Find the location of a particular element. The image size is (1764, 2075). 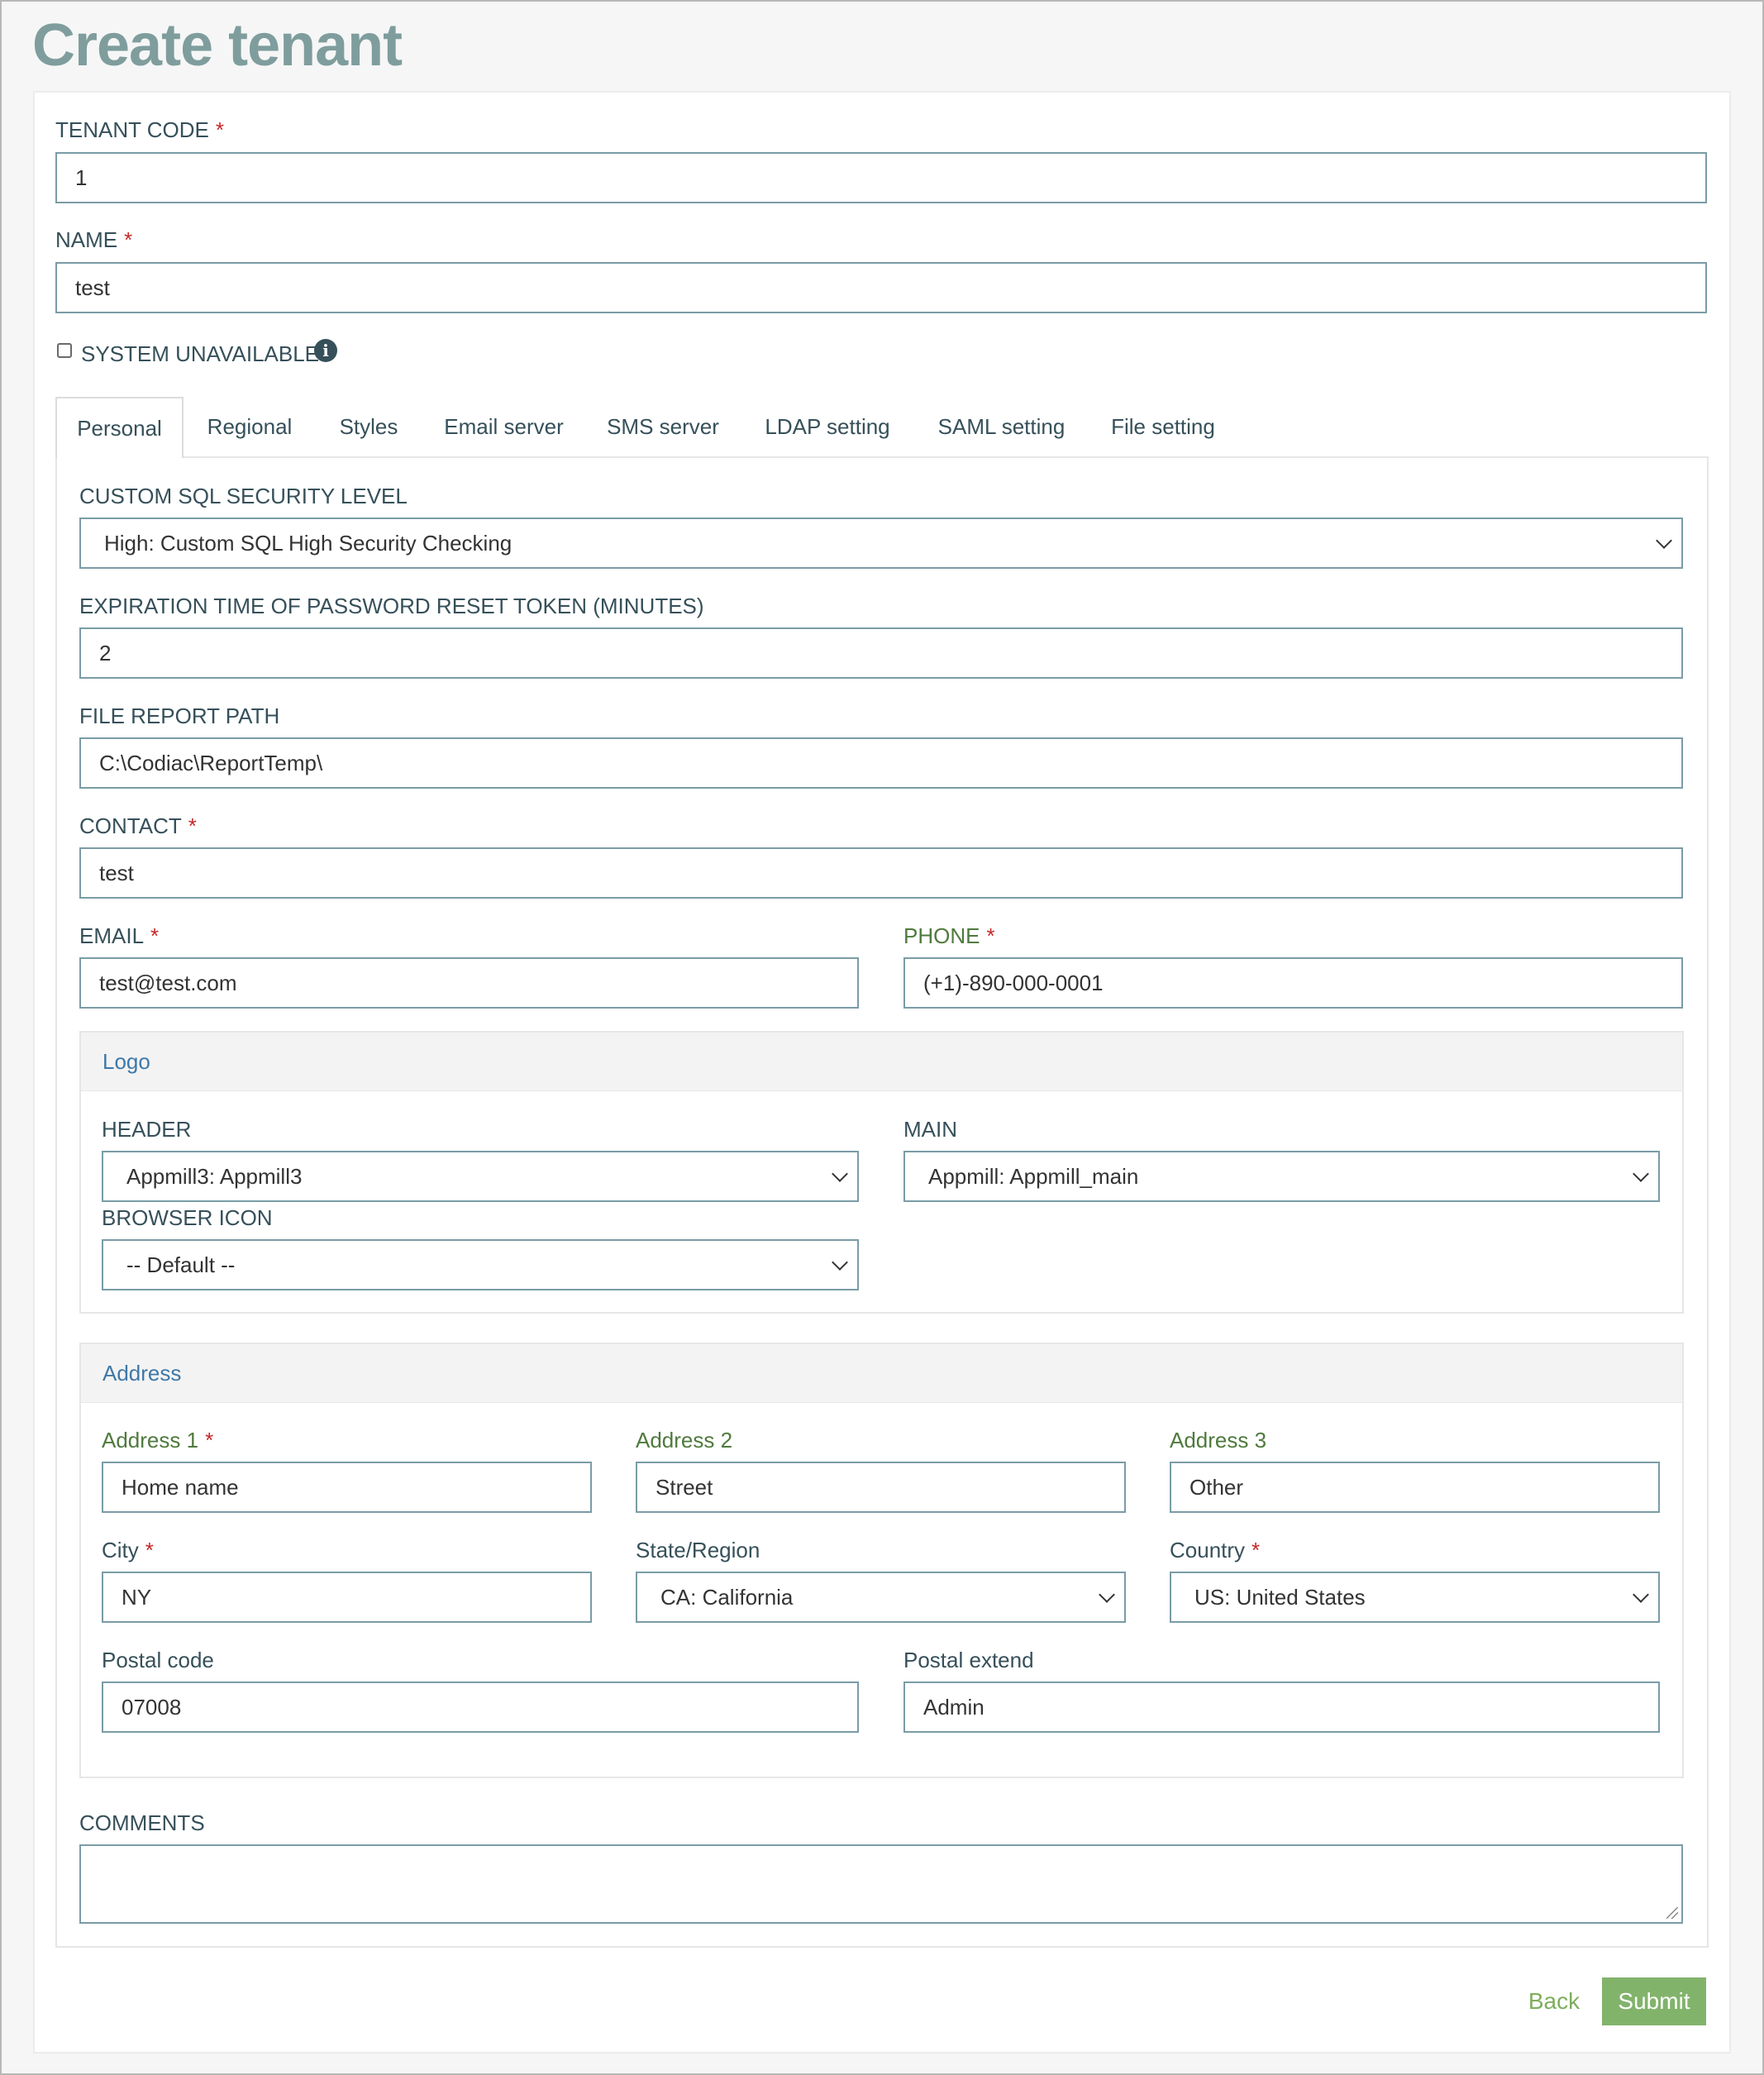

system-unavailable-checkbox is located at coordinates (65, 351).